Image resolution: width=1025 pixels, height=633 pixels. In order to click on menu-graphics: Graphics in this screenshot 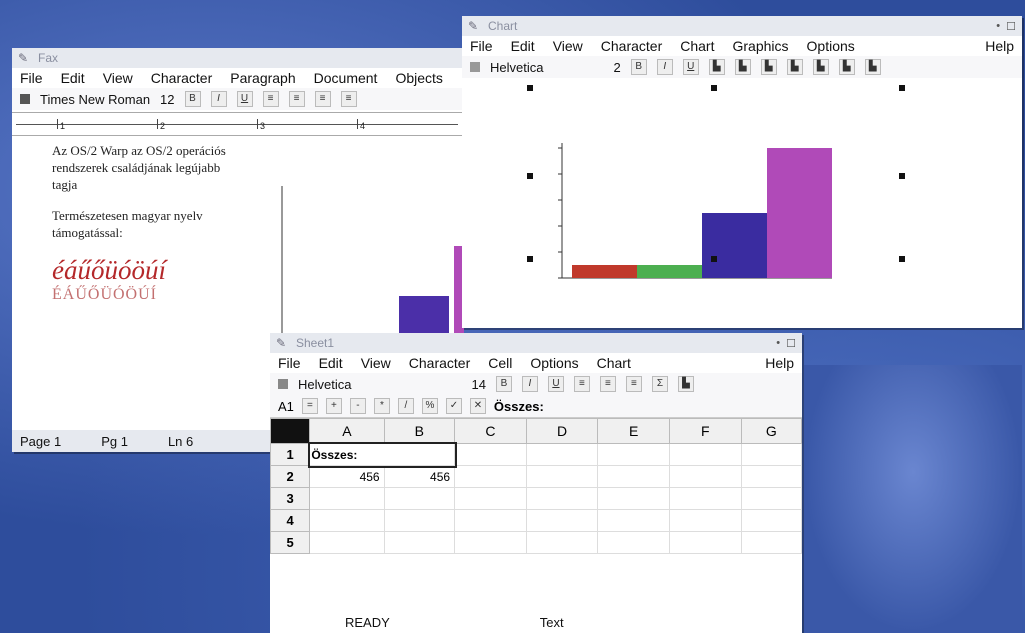, I will do `click(760, 46)`.